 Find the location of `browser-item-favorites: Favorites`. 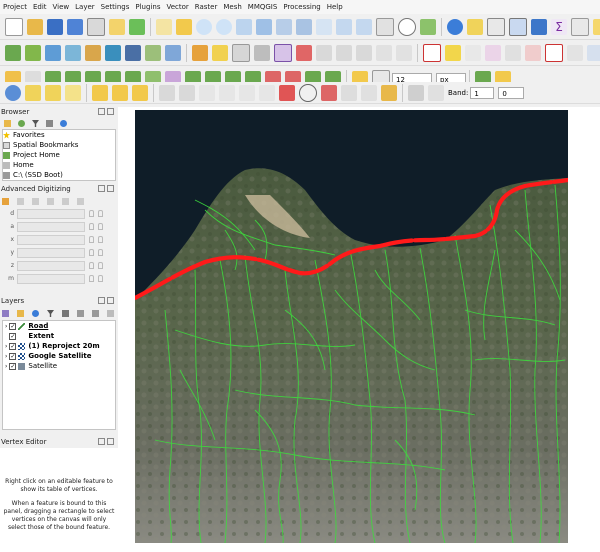

browser-item-favorites: Favorites is located at coordinates (59, 135).